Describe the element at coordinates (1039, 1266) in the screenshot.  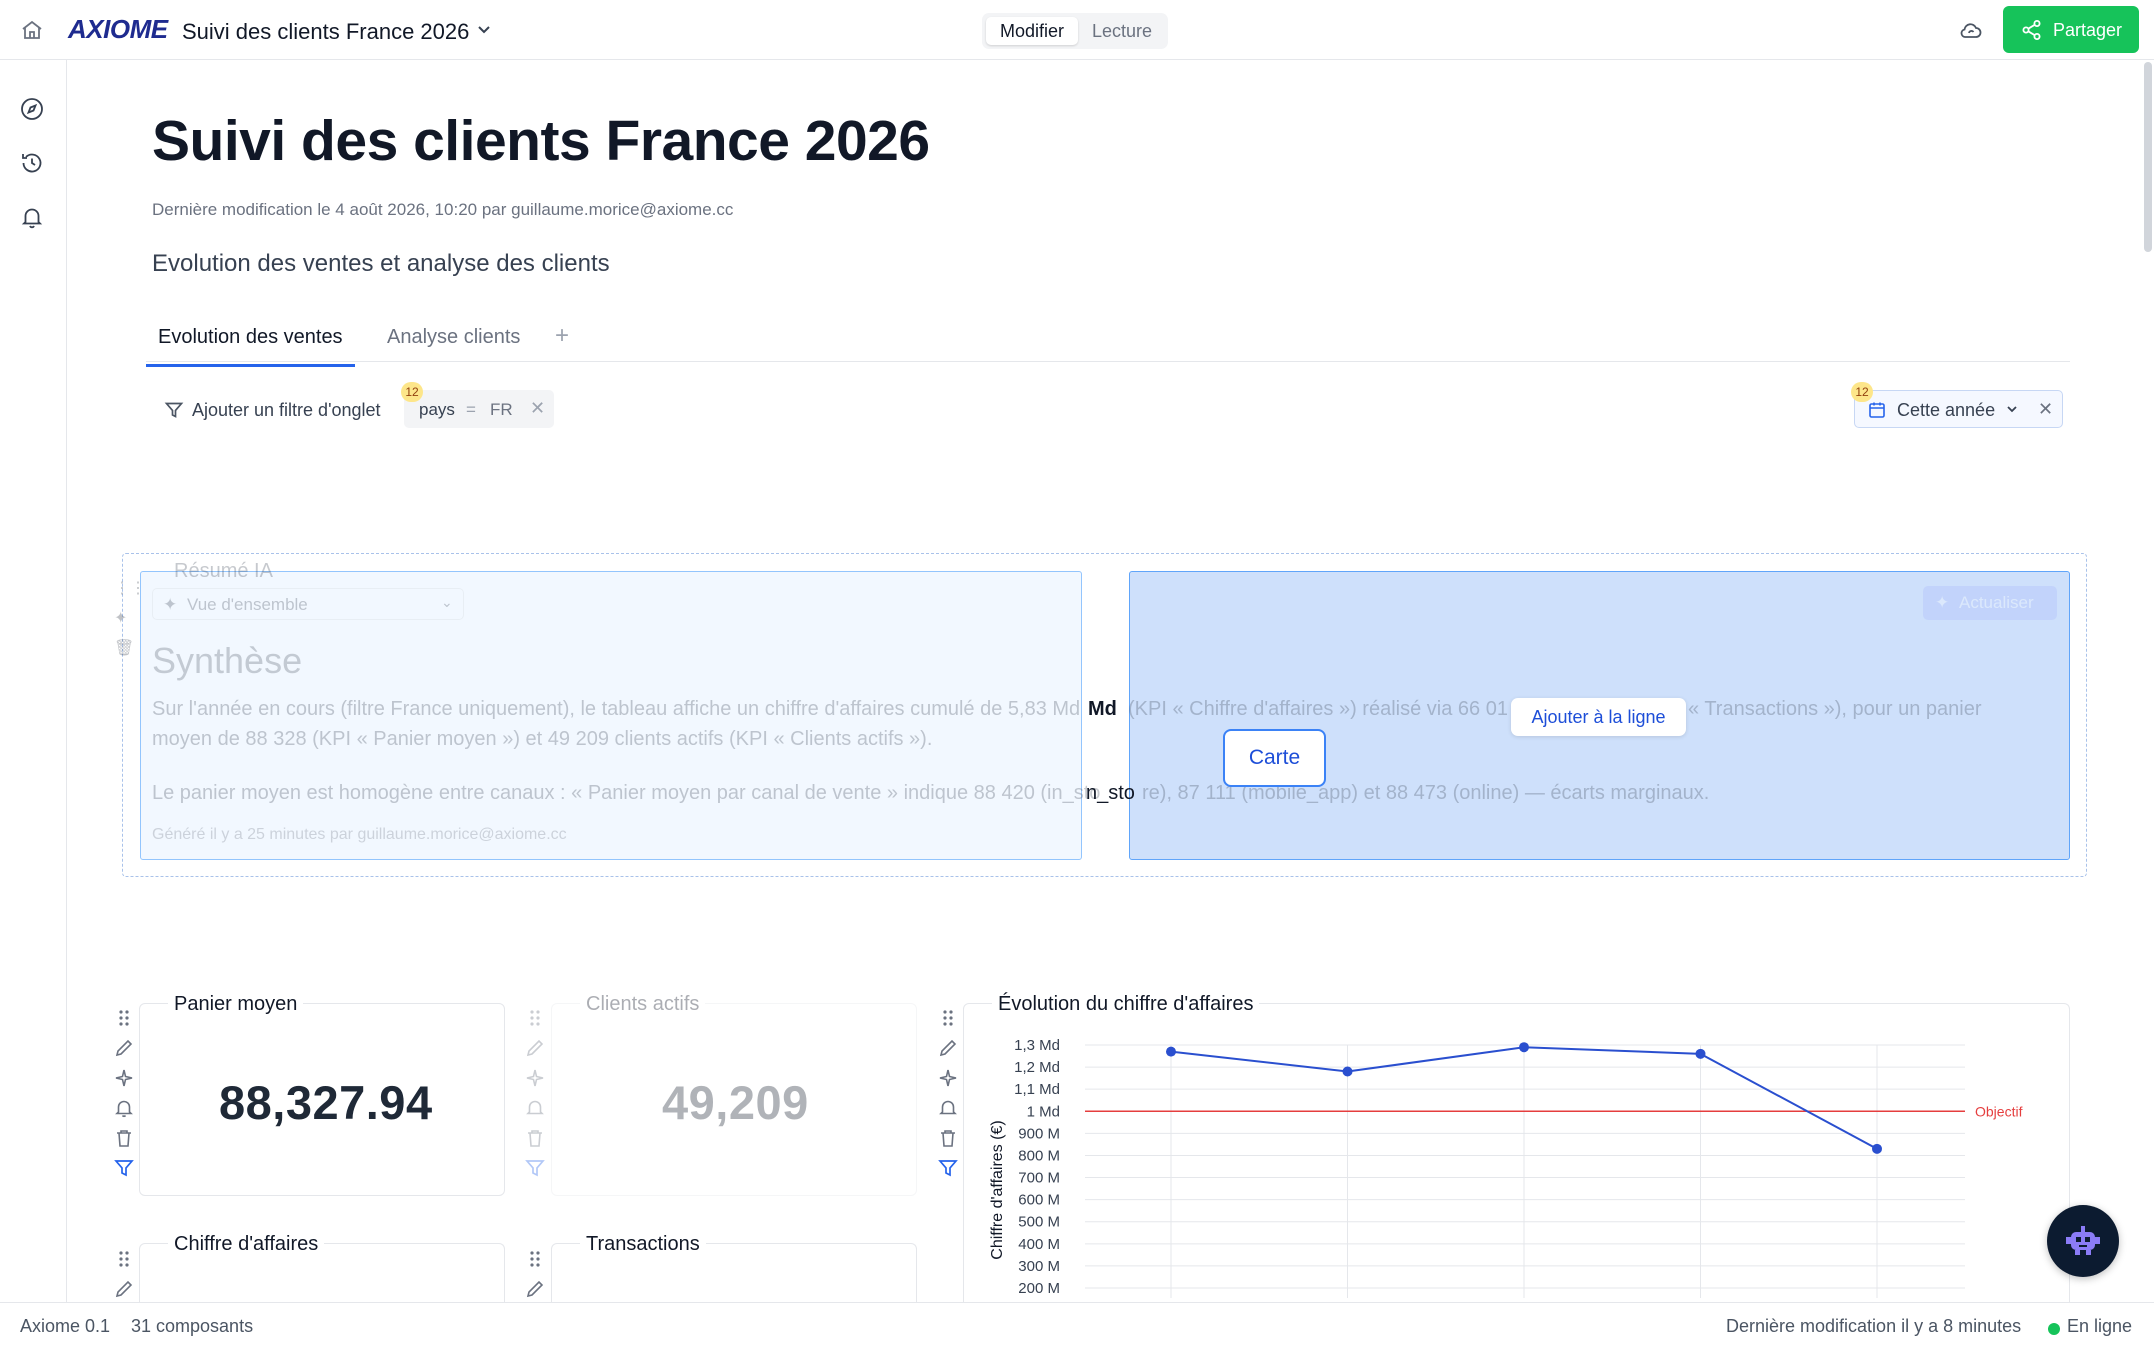
I see `y-tick-label: 300 M` at that location.